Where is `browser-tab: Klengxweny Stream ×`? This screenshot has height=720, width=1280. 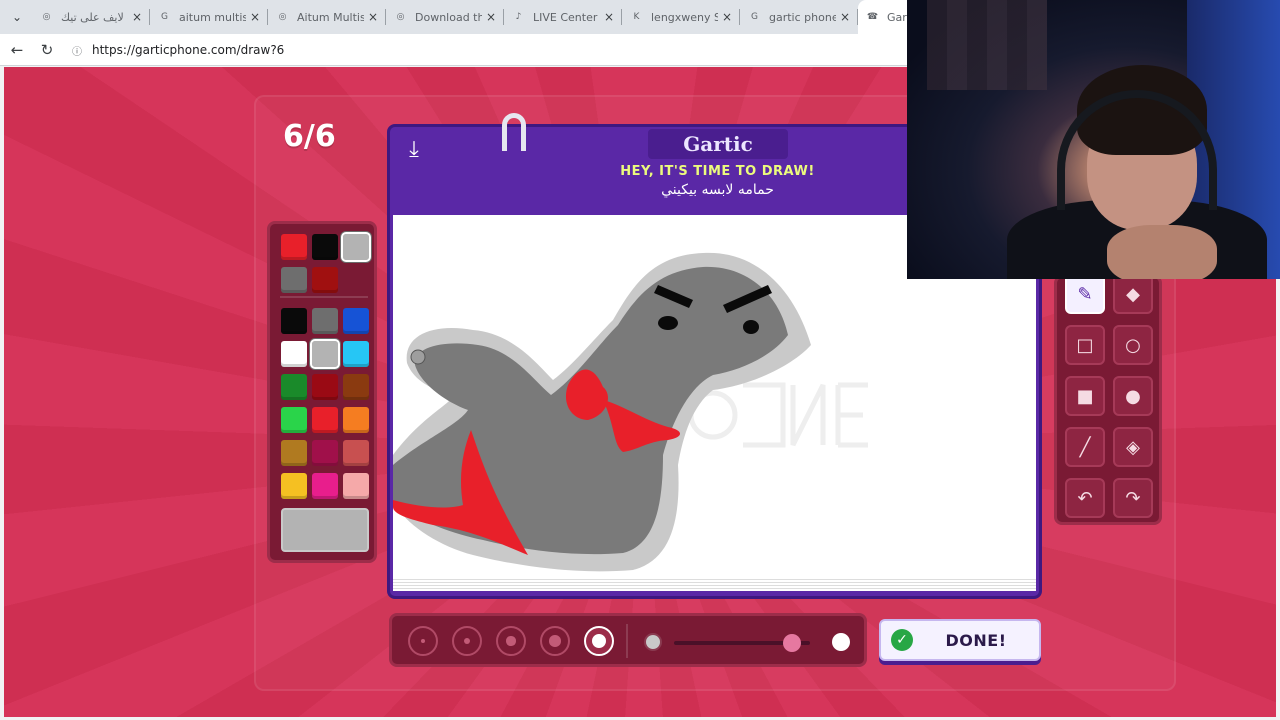
browser-tab: Klengxweny Stream × is located at coordinates (681, 17).